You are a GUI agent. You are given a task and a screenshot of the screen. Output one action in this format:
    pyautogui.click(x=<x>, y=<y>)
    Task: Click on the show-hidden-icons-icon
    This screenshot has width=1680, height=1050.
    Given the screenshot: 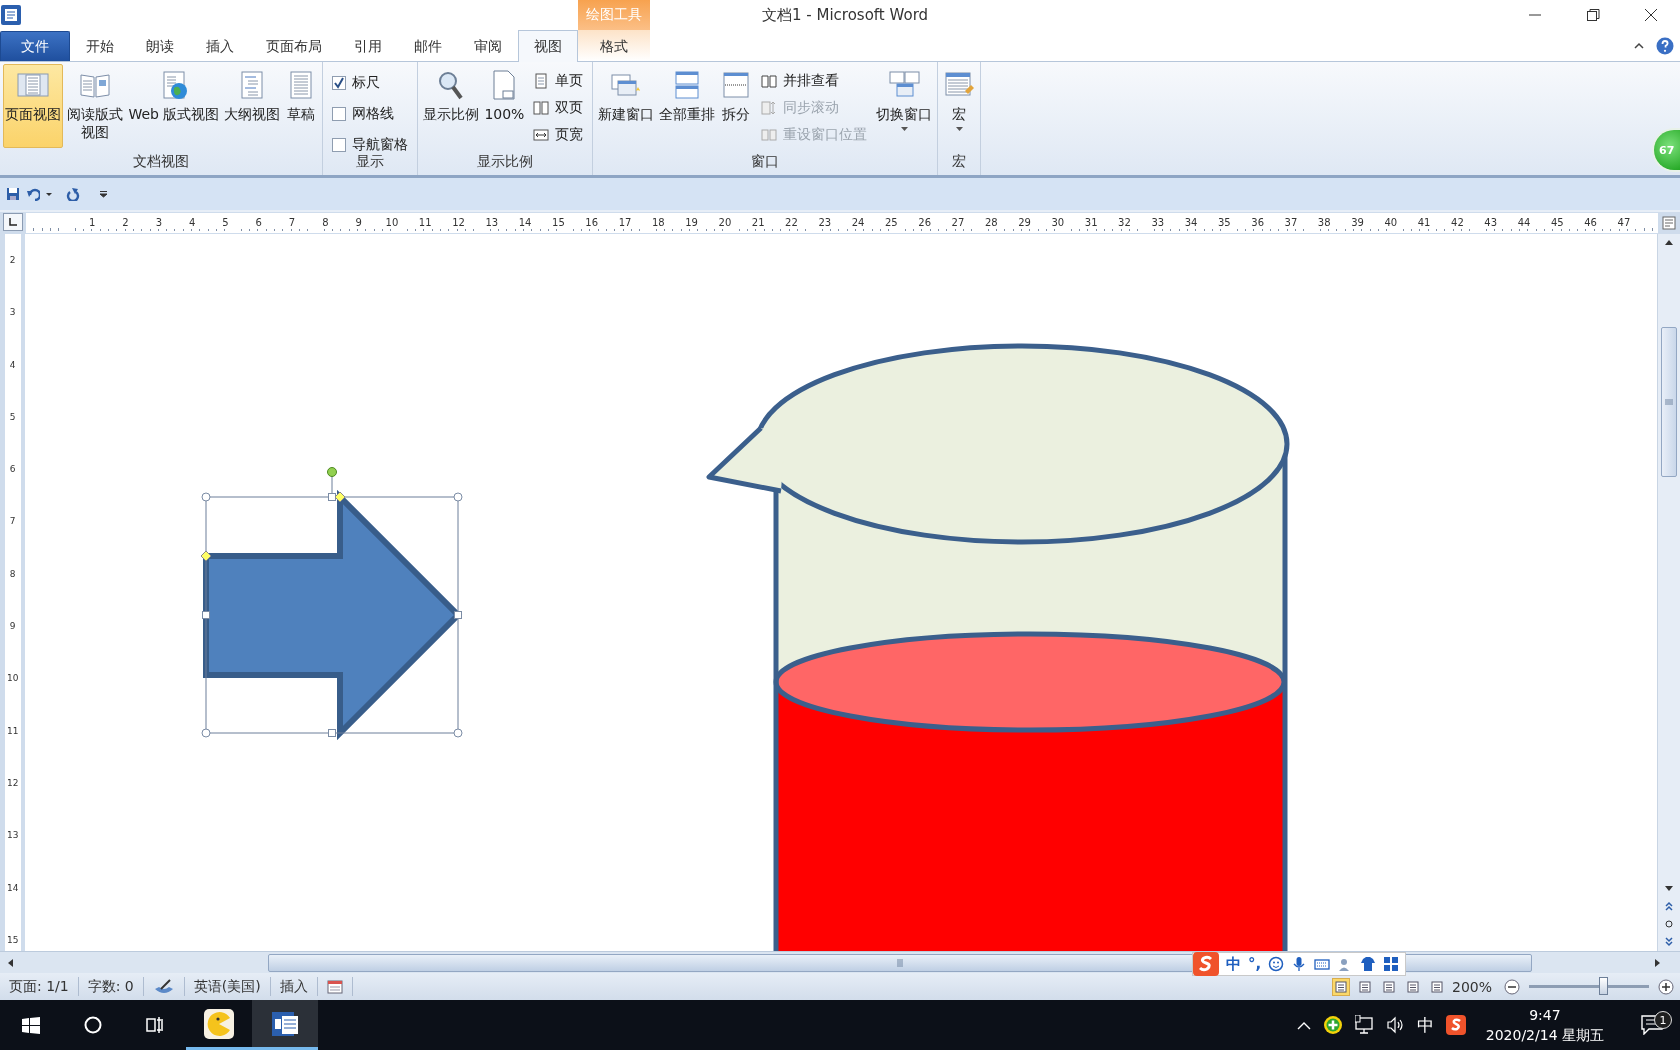 What is the action you would take?
    pyautogui.click(x=1303, y=1025)
    